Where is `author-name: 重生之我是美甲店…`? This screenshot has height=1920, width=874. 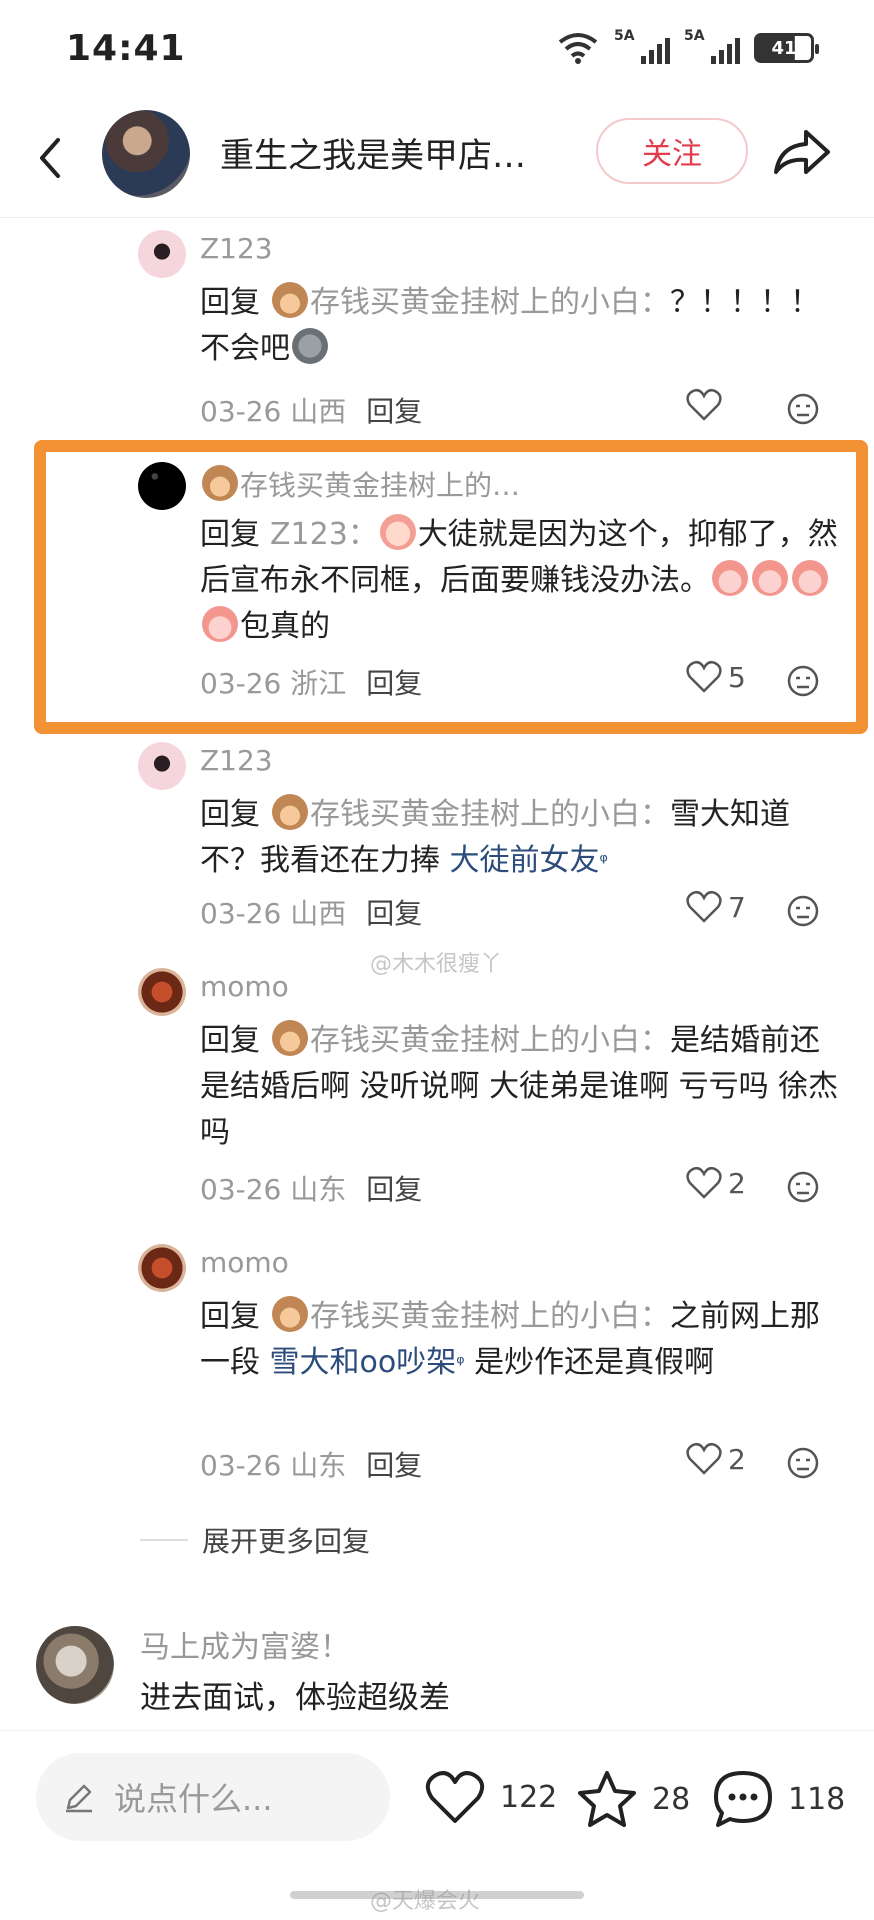 author-name: 重生之我是美甲店… is located at coordinates (373, 152).